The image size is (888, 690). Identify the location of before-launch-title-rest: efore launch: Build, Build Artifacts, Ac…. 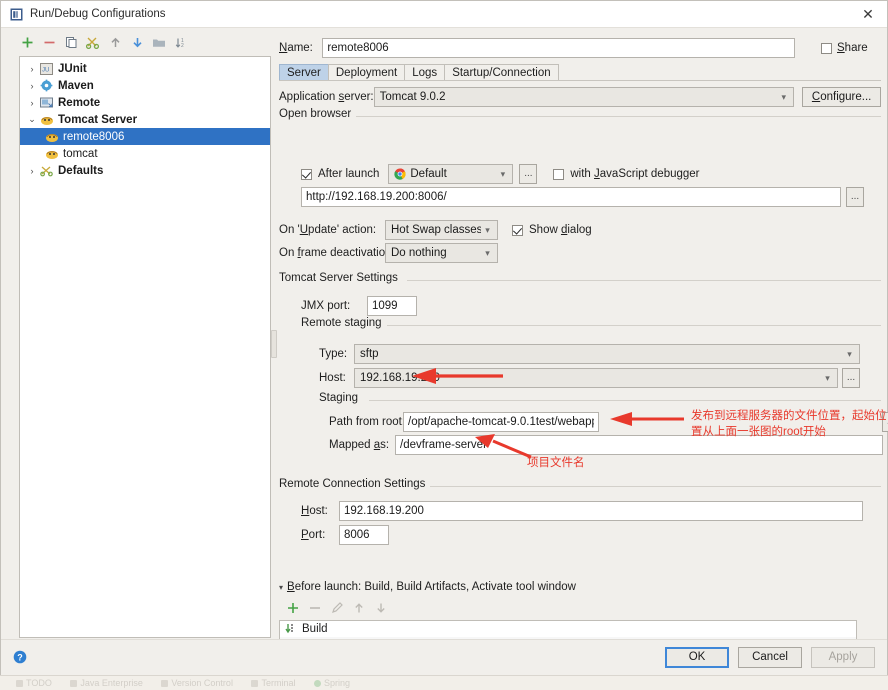
(435, 587).